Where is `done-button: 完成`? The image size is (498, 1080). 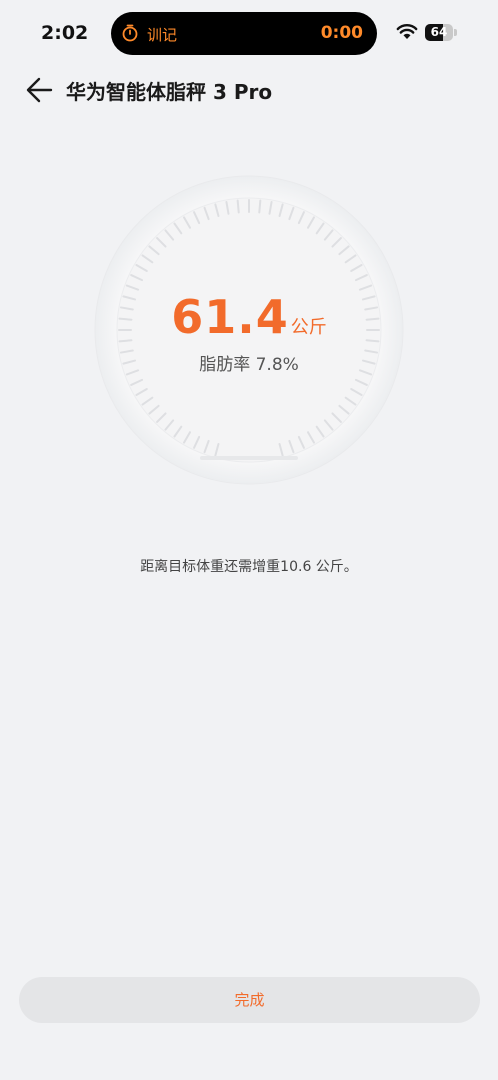
done-button: 完成 is located at coordinates (249, 1000).